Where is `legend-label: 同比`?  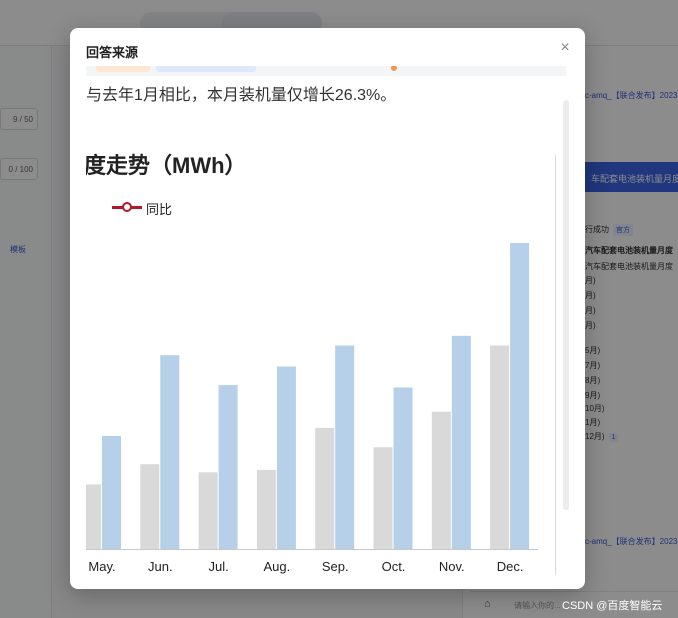
legend-label: 同比 is located at coordinates (159, 209).